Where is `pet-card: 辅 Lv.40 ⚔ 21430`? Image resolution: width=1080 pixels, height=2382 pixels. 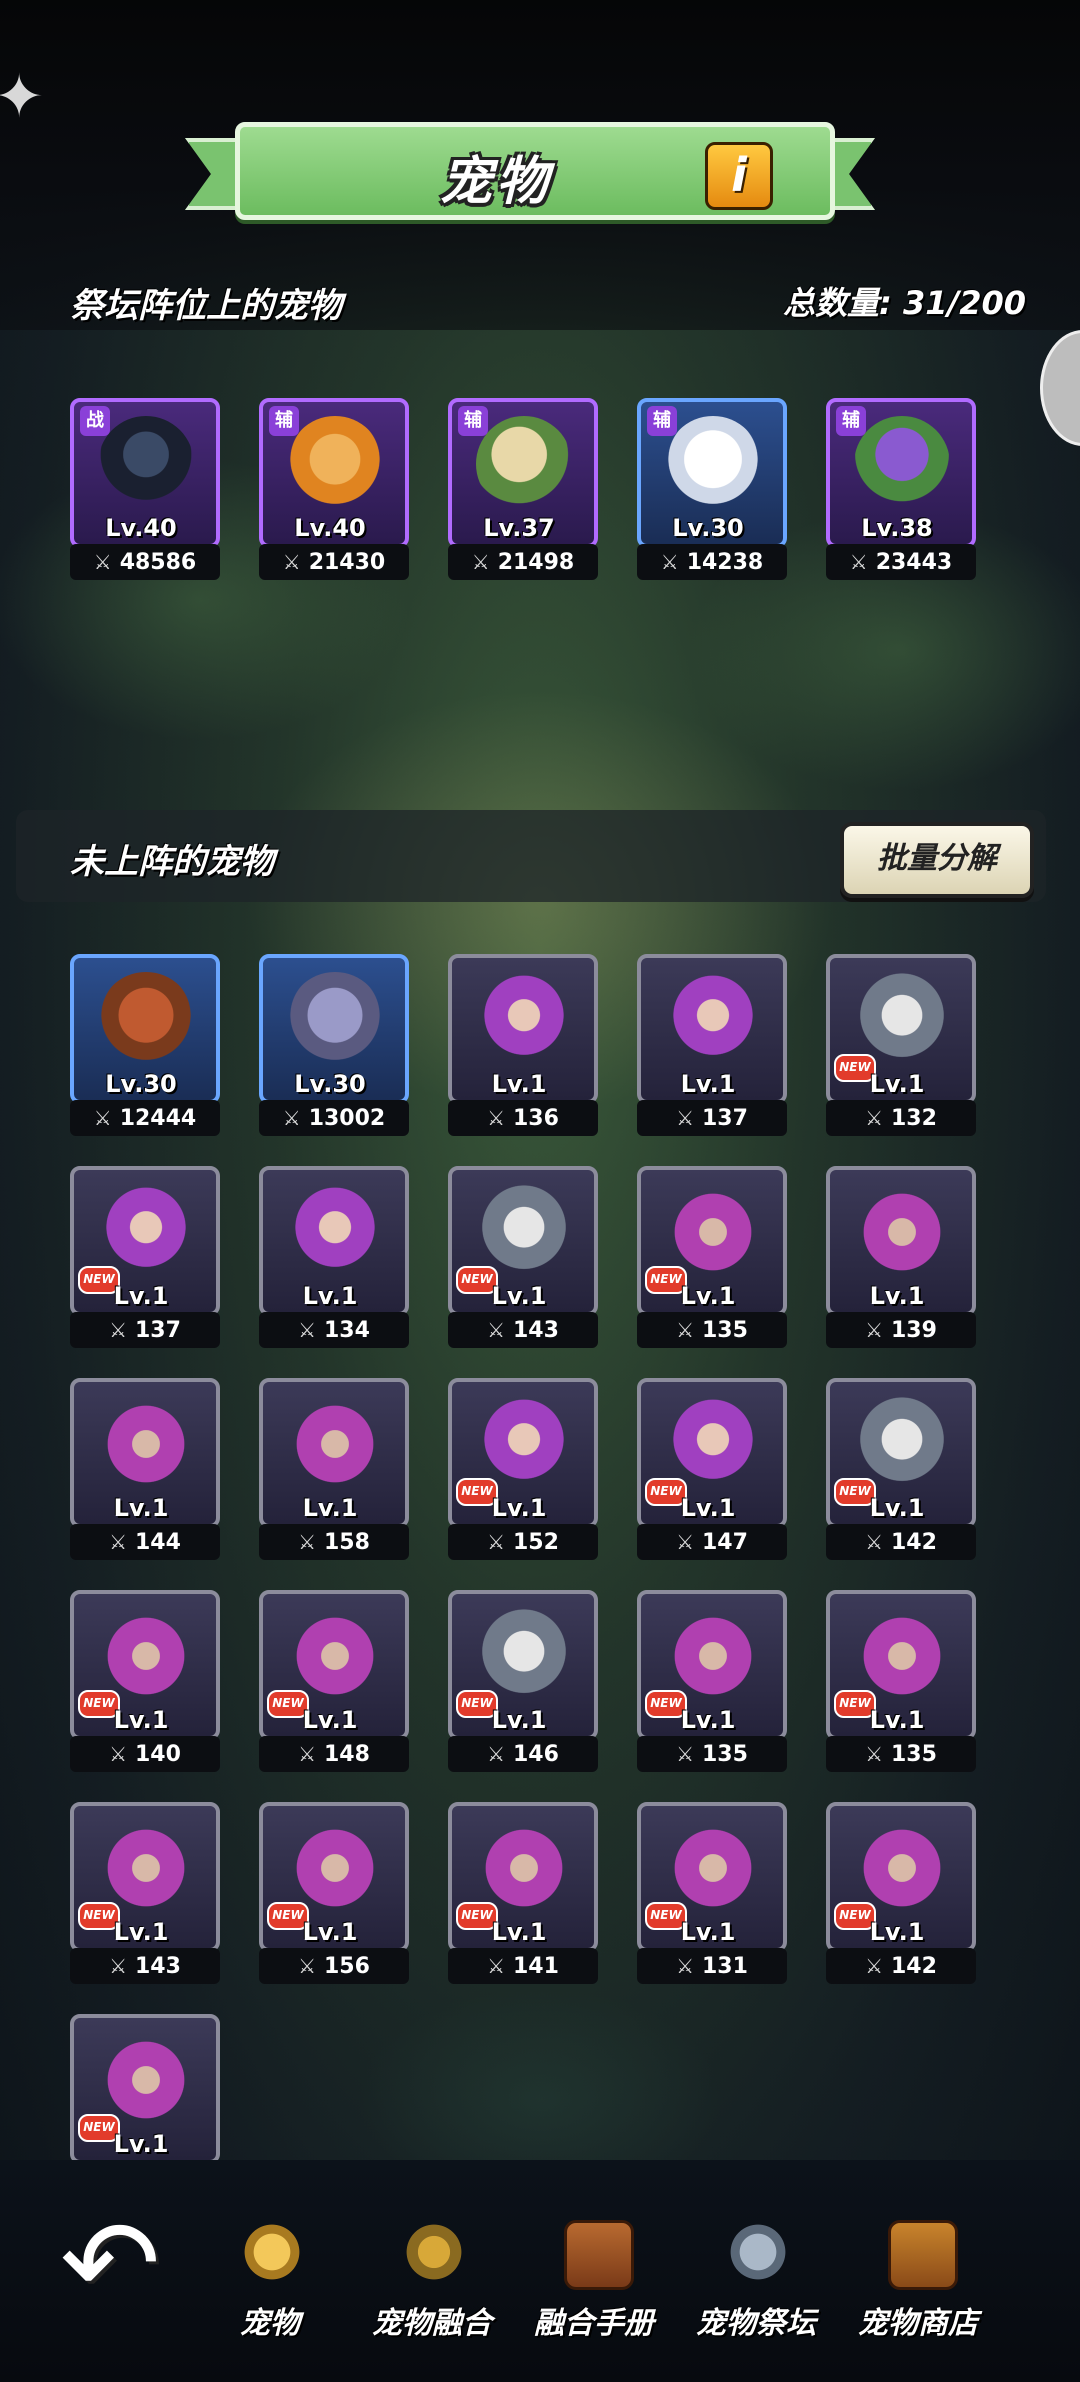 pet-card: 辅 Lv.40 ⚔ 21430 is located at coordinates (334, 490).